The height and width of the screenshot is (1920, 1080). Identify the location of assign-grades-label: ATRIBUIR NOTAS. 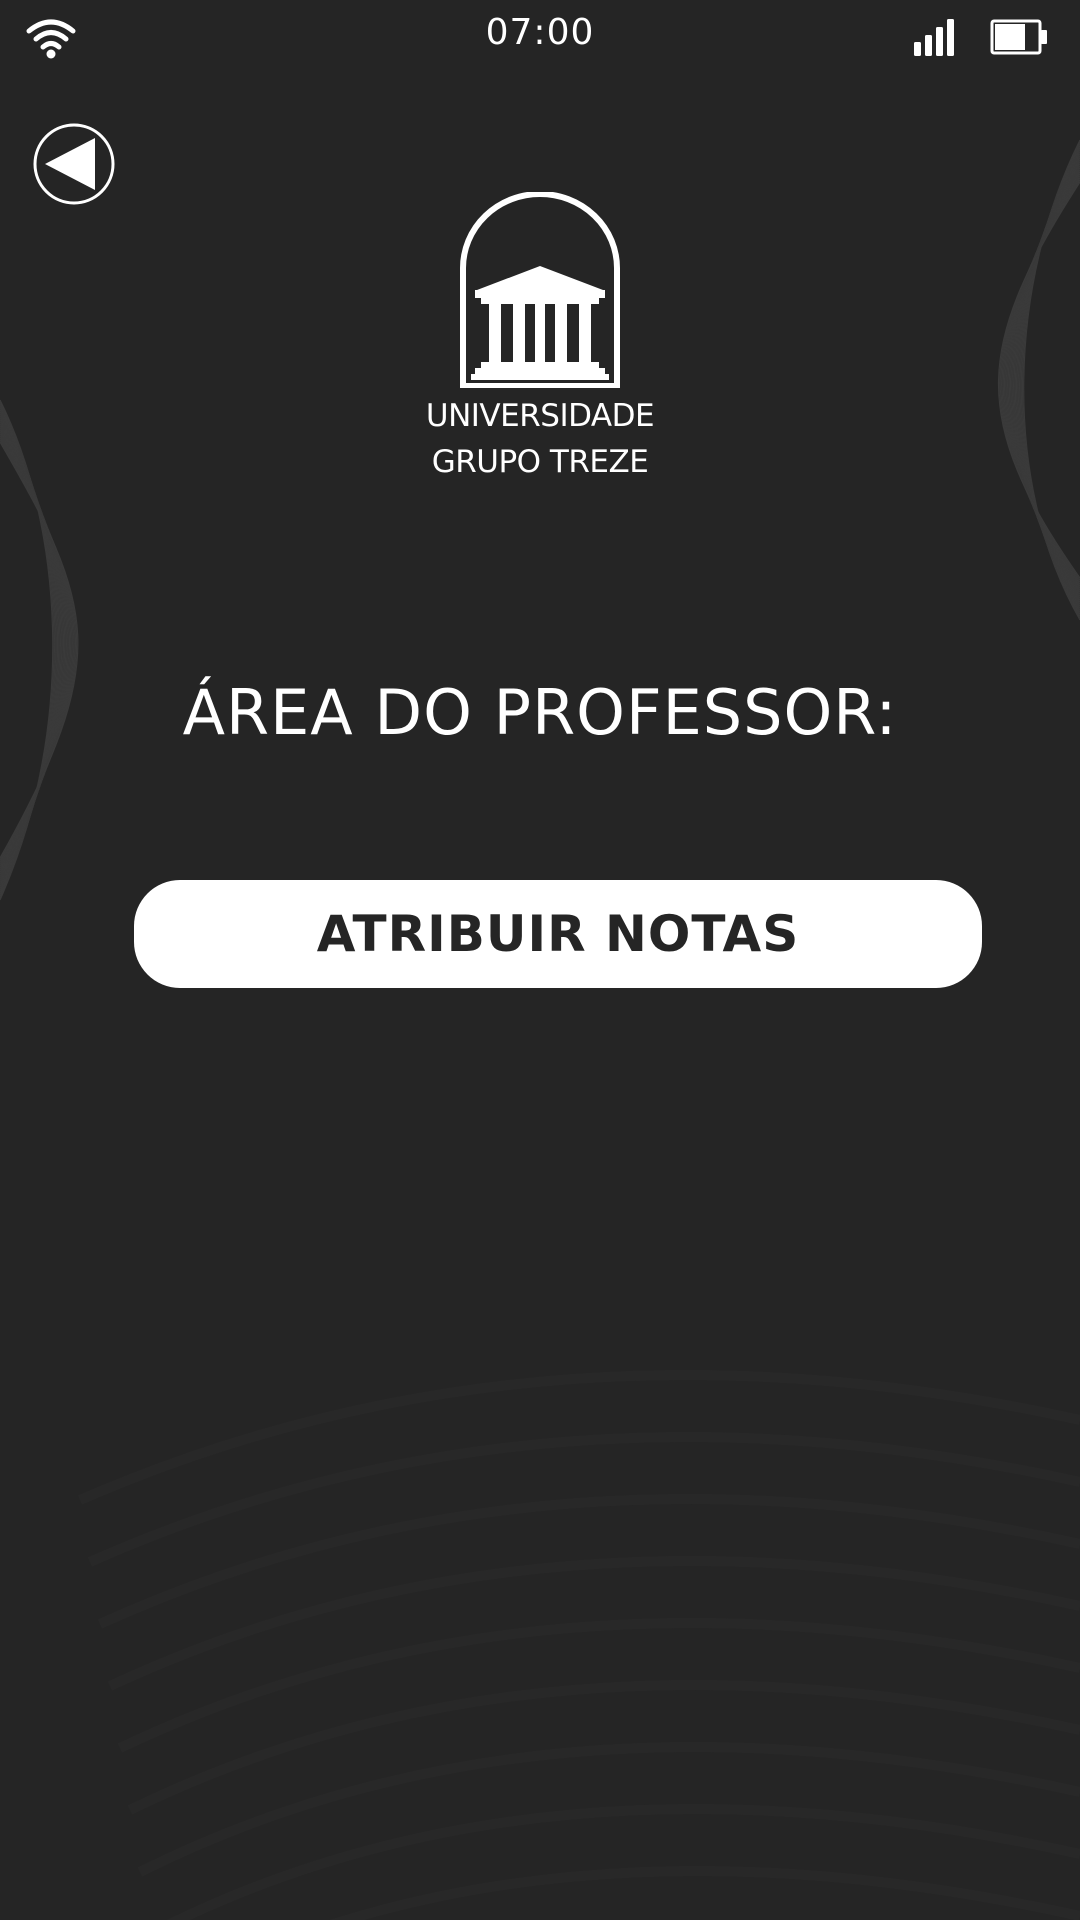
(558, 934).